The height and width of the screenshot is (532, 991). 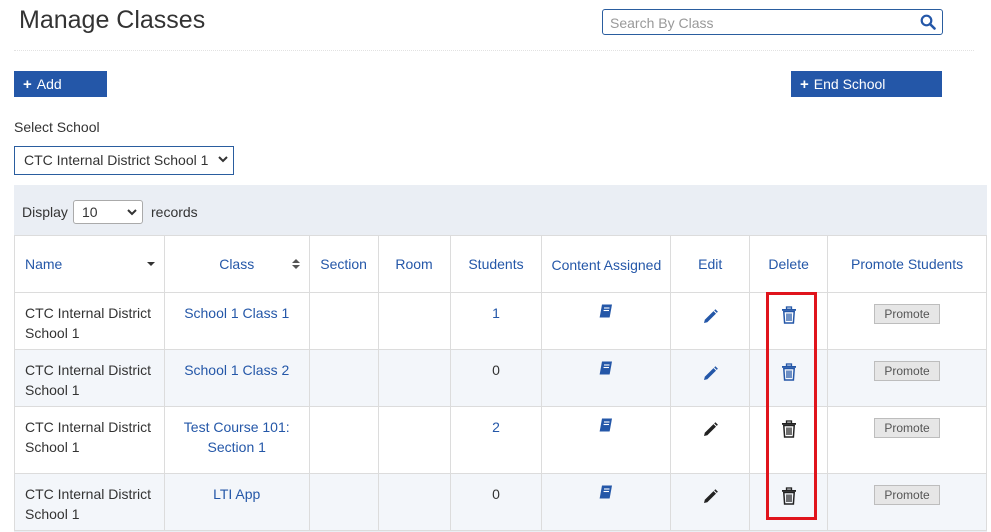 I want to click on records-label: records, so click(x=174, y=212).